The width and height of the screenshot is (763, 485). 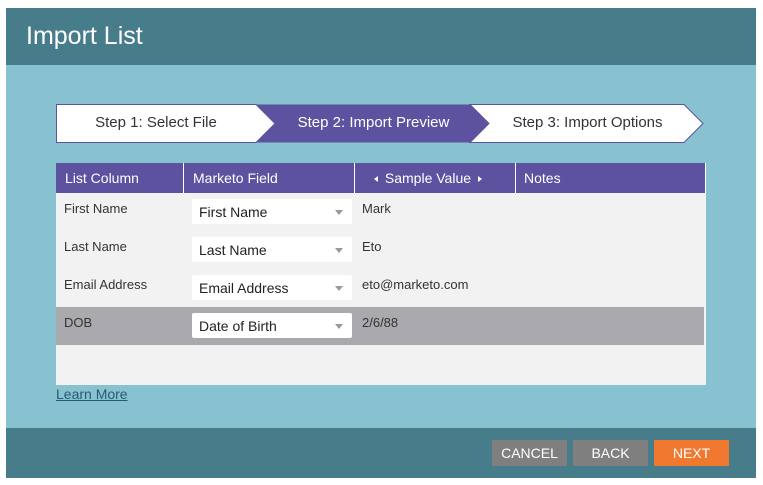 I want to click on sample-value-cell: Mark, so click(x=376, y=208).